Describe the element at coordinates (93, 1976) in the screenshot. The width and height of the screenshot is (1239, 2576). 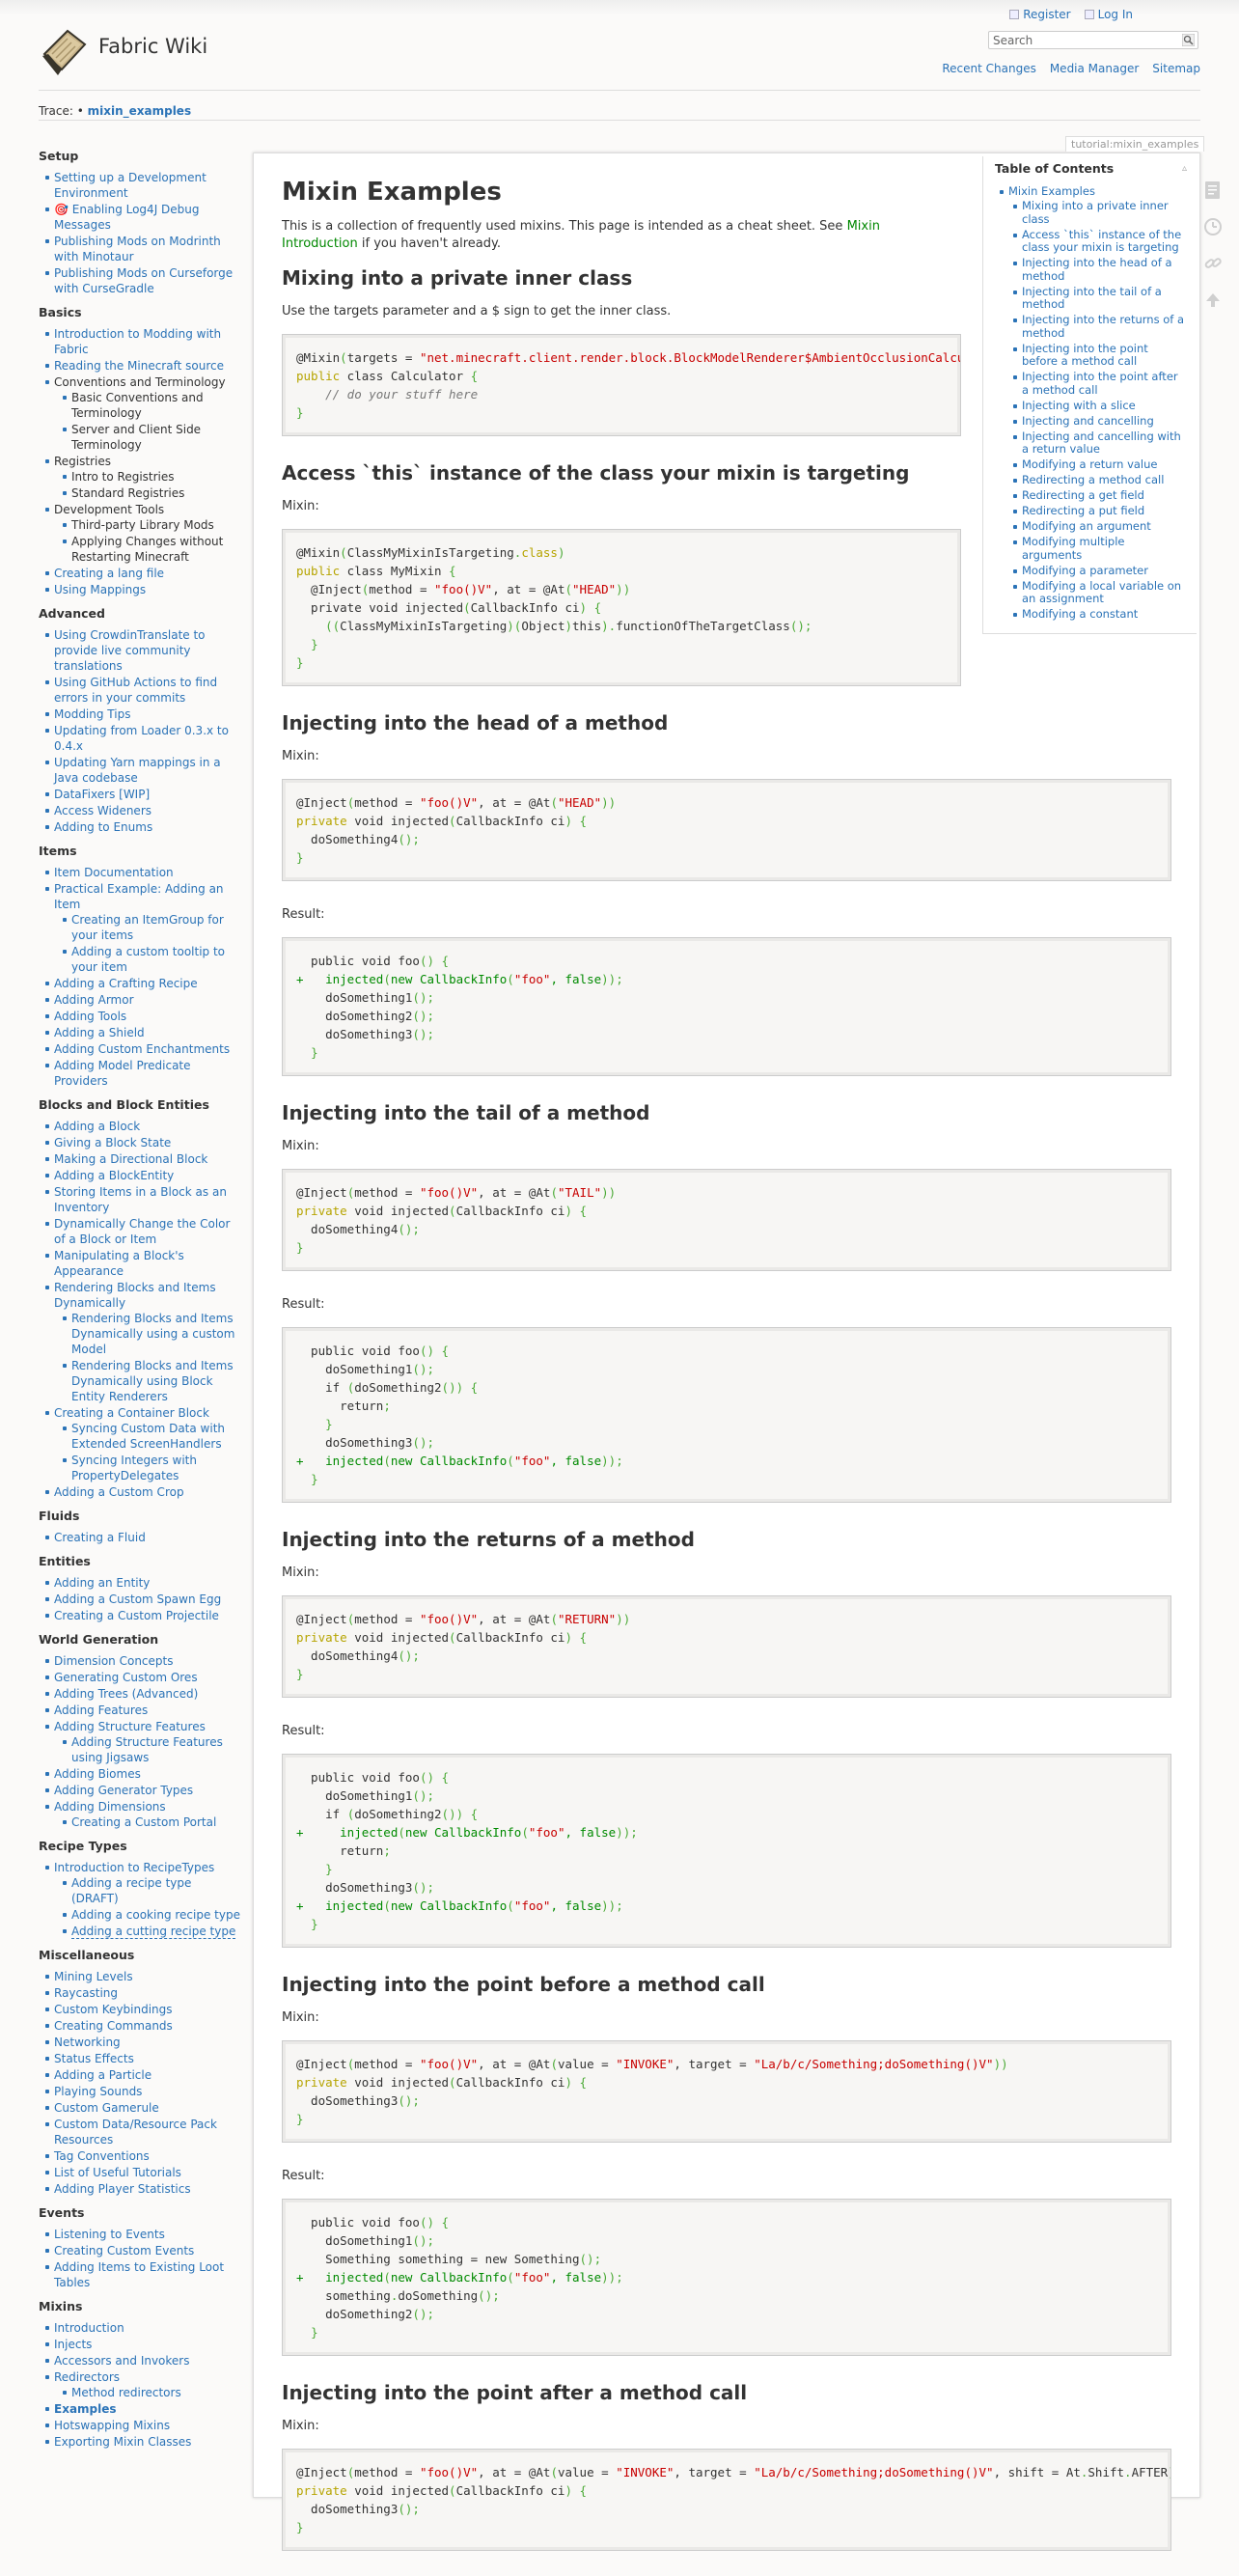
I see `sidebar-item: Mining Levels` at that location.